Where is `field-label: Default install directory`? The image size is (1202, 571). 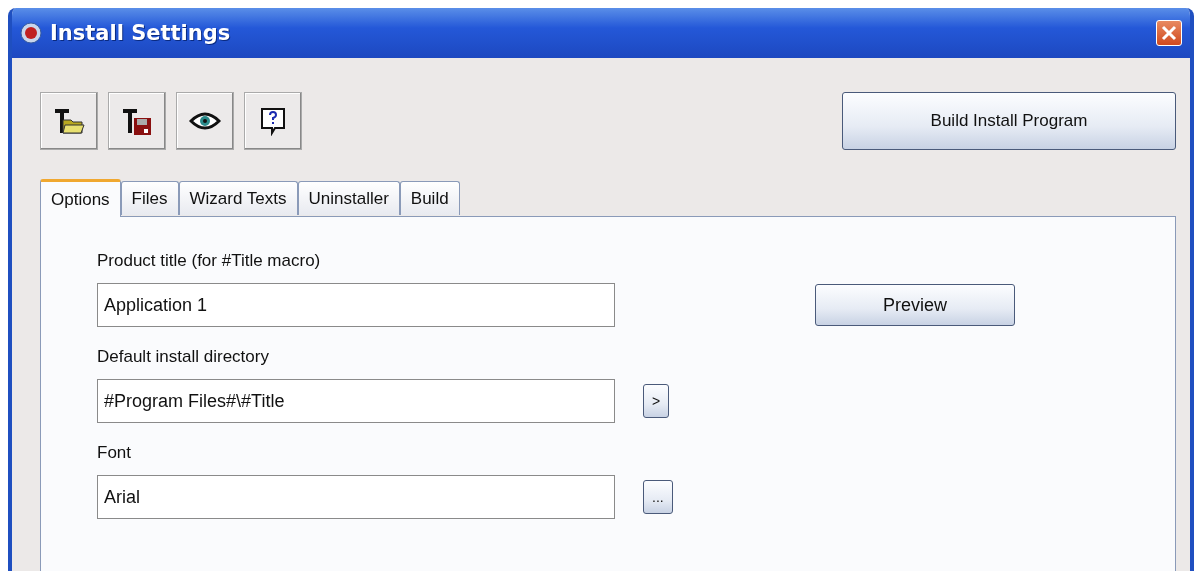 field-label: Default install directory is located at coordinates (183, 357).